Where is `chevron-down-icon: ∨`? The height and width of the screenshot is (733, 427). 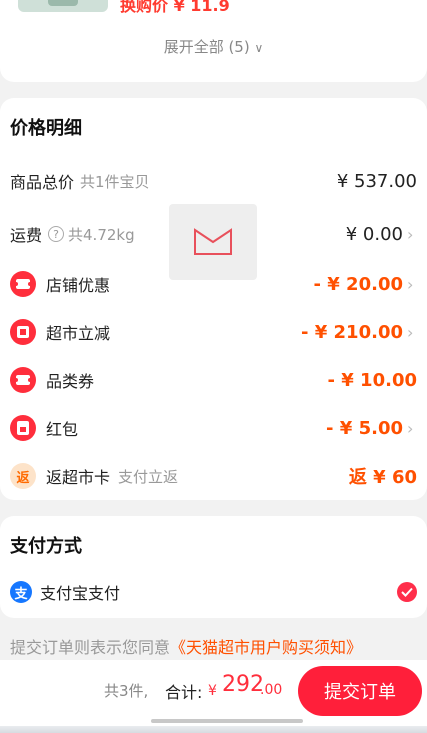 chevron-down-icon: ∨ is located at coordinates (259, 48).